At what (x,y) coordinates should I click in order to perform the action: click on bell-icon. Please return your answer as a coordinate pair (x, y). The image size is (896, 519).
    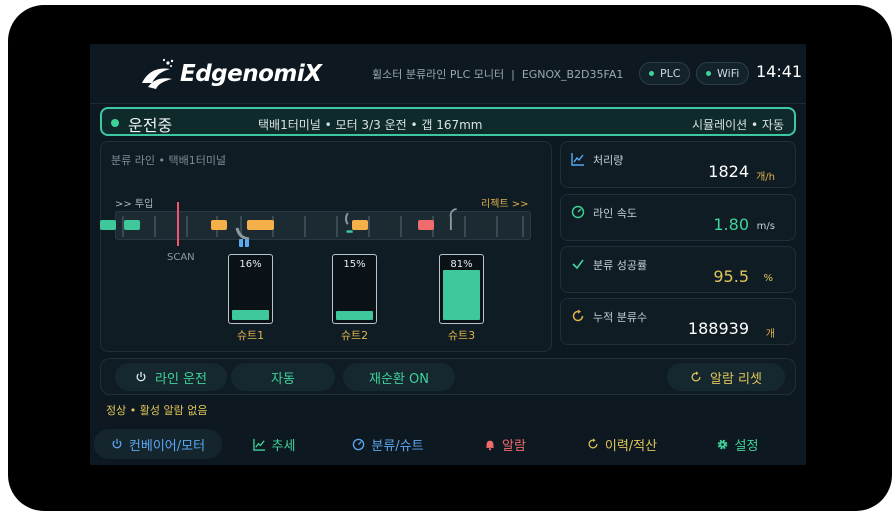
    Looking at the image, I should click on (490, 445).